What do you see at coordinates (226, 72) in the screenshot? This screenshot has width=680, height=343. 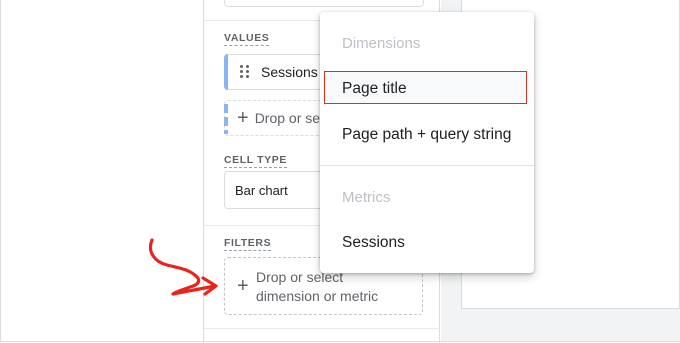 I see `chip-accent` at bounding box center [226, 72].